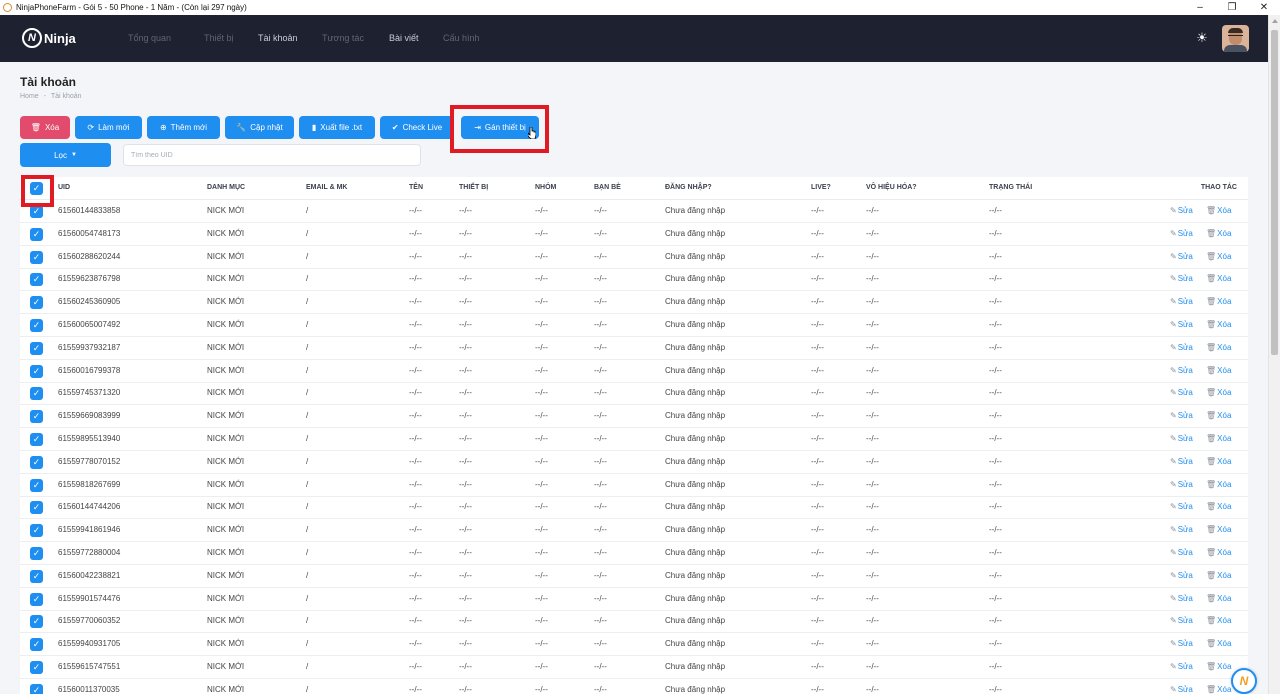 The width and height of the screenshot is (1280, 694). I want to click on minimize-button: –, so click(1200, 7).